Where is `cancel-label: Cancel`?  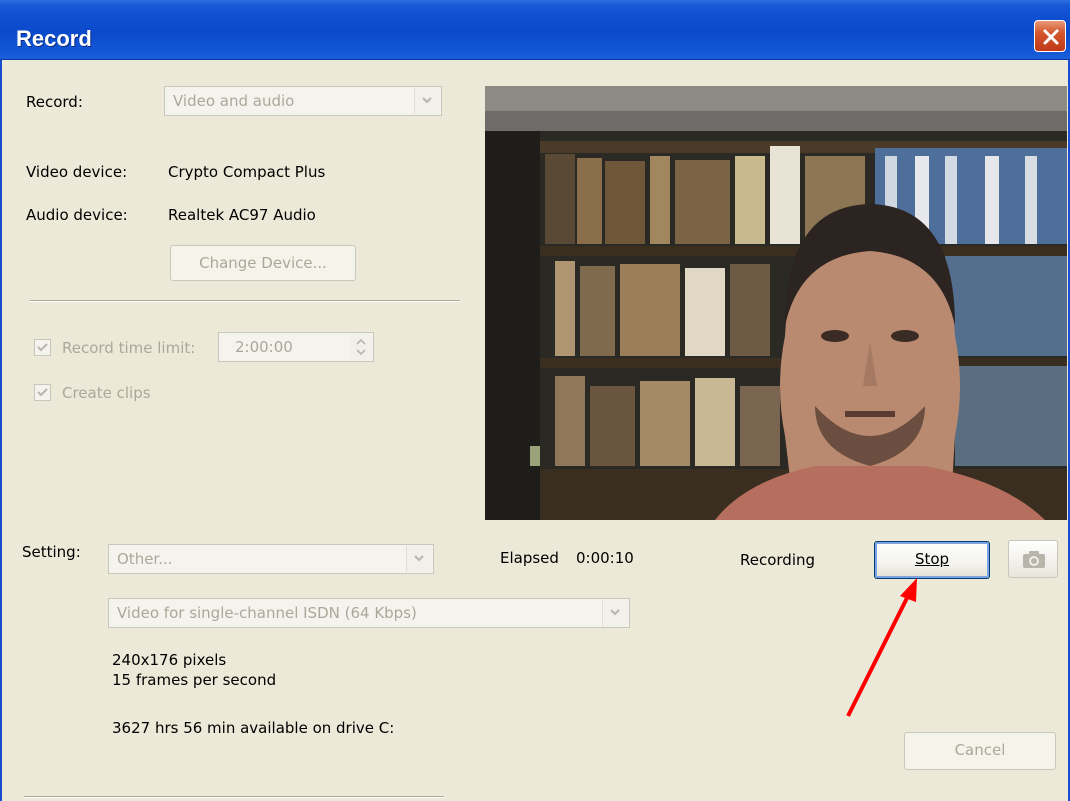
cancel-label: Cancel is located at coordinates (980, 750).